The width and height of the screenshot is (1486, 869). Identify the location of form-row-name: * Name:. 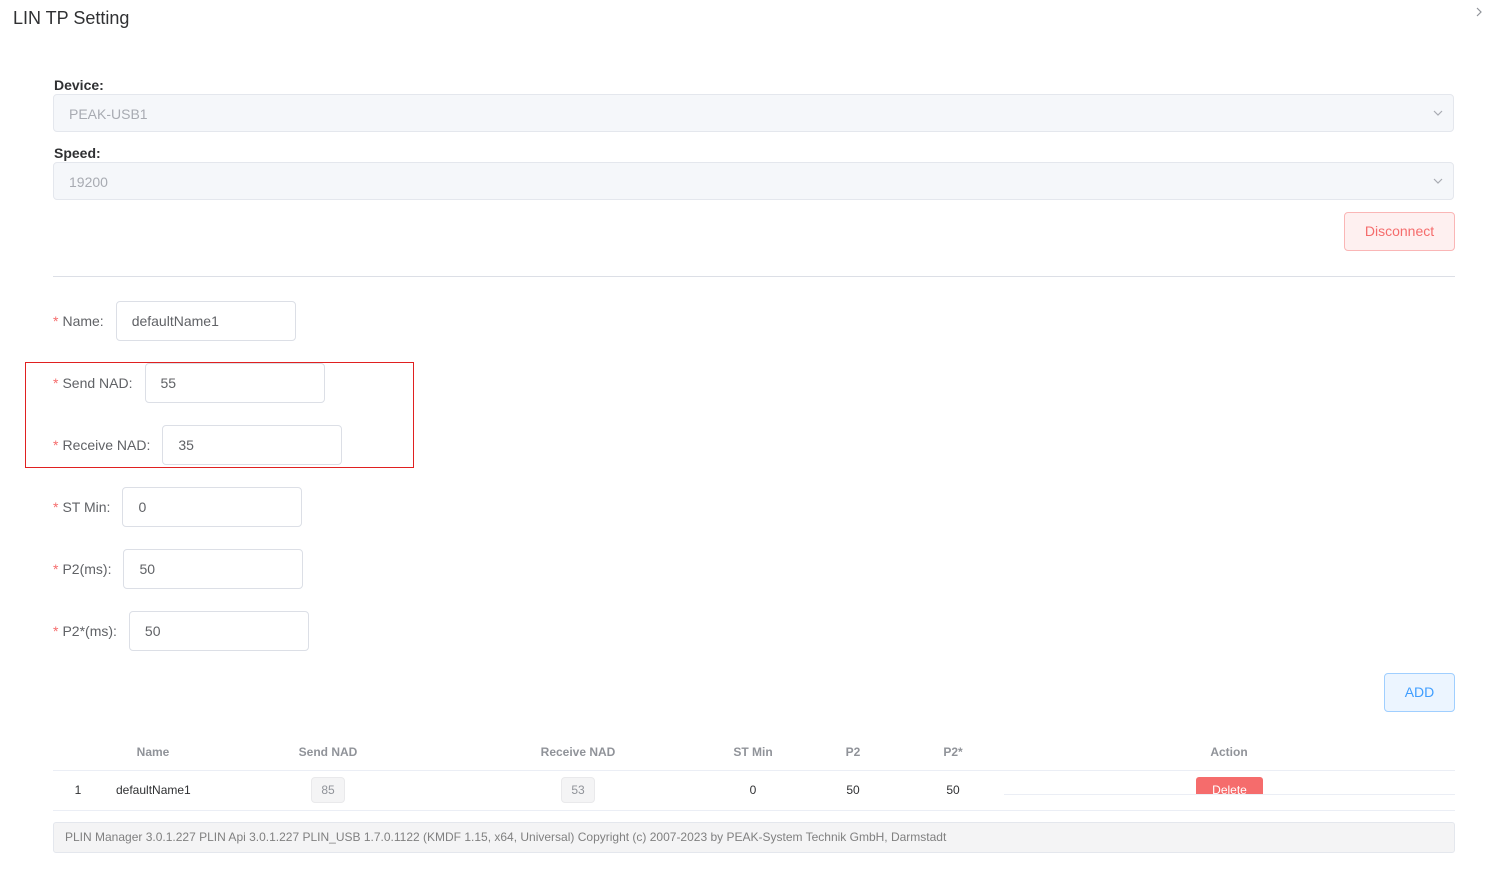
(174, 321).